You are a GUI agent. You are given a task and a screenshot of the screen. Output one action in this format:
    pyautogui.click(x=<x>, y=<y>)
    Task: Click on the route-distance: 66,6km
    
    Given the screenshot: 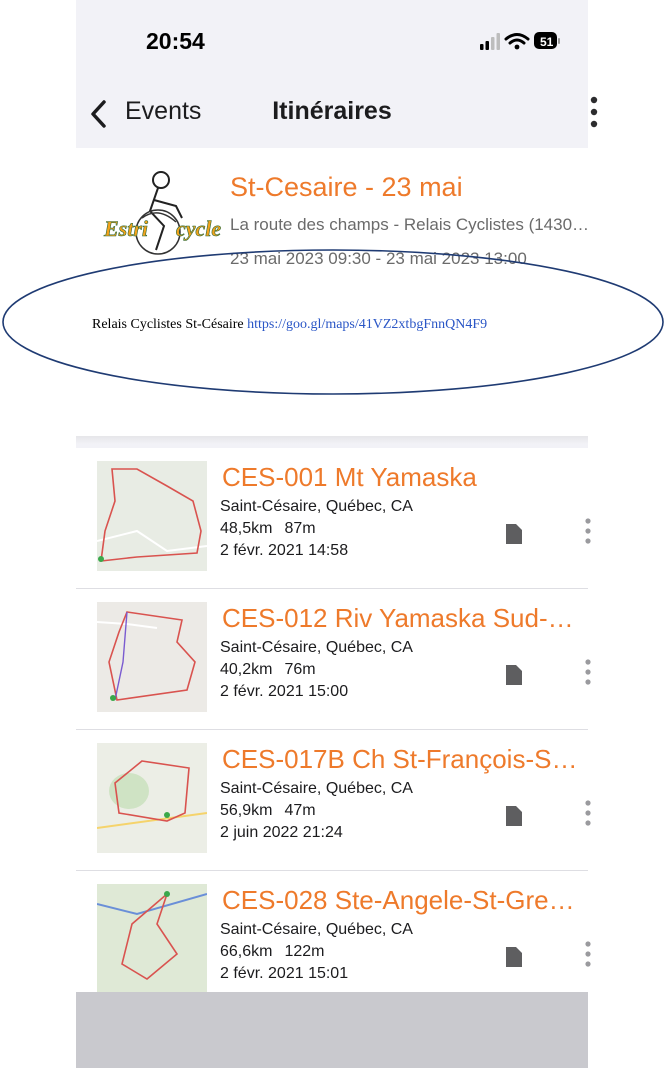 What is the action you would take?
    pyautogui.click(x=246, y=951)
    